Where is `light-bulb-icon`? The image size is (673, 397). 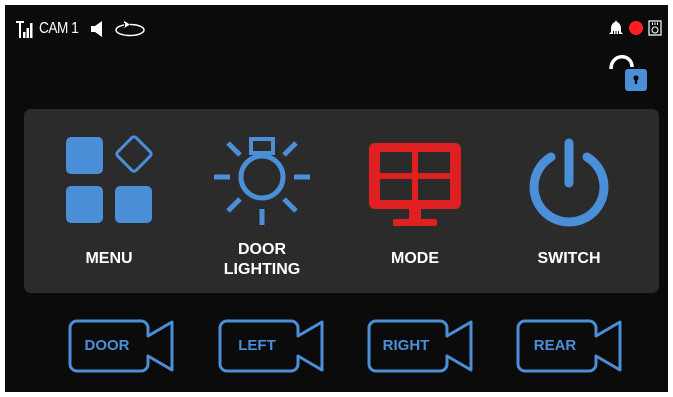 light-bulb-icon is located at coordinates (262, 183).